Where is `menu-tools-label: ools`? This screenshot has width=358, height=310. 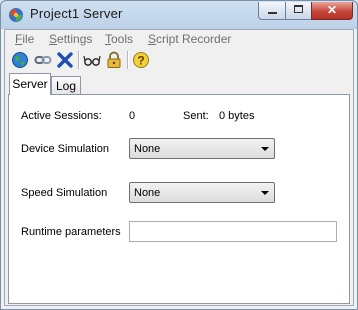 menu-tools-label: ools is located at coordinates (122, 39).